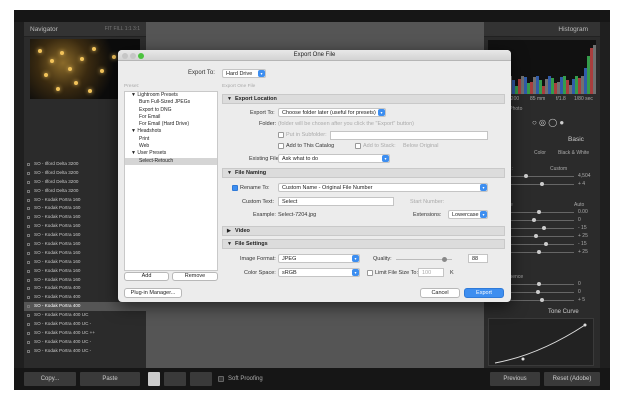  Describe the element at coordinates (383, 187) in the screenshot. I see `rename-template-select: Custom Name - Original File Number ▾` at that location.